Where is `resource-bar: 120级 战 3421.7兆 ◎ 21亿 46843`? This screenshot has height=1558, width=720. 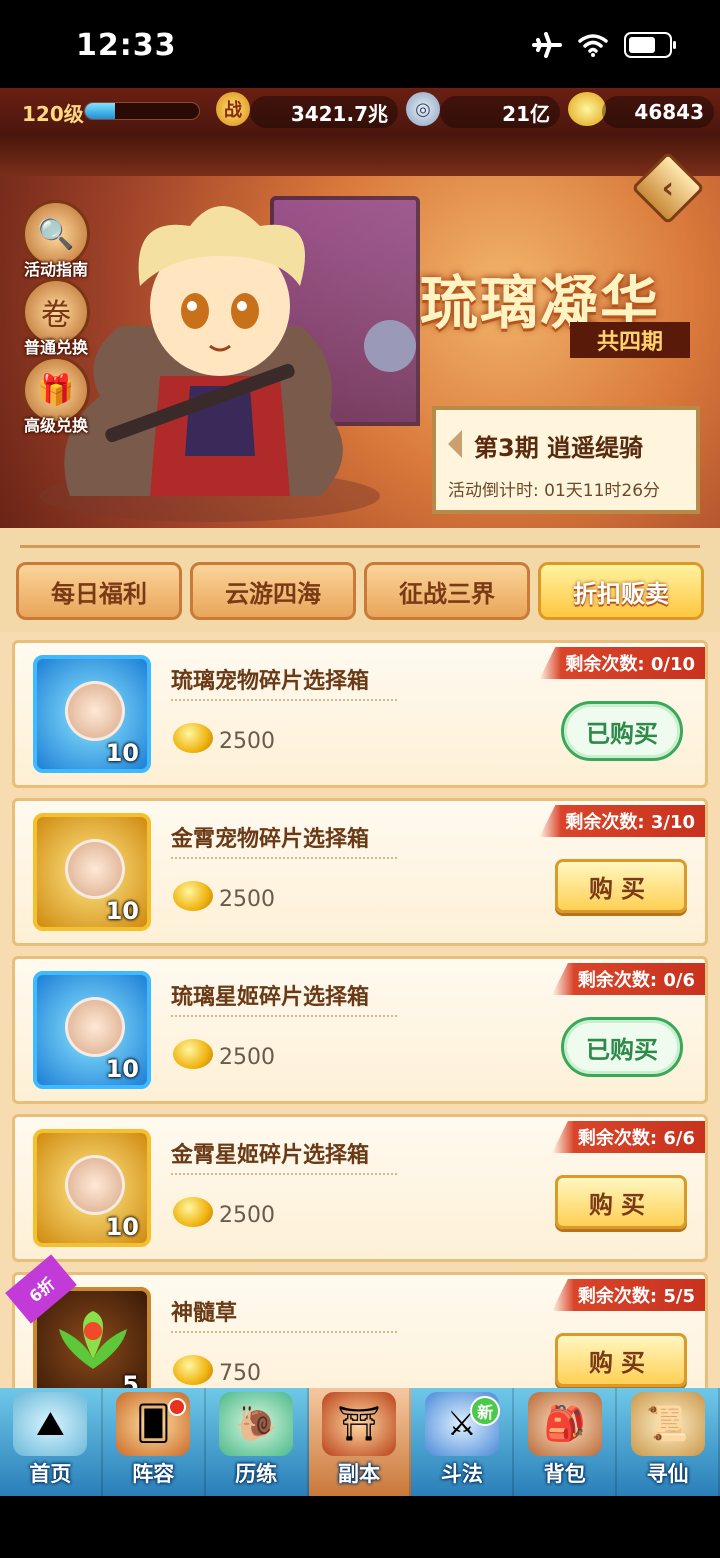
resource-bar: 120级 战 3421.7兆 ◎ 21亿 46843 is located at coordinates (360, 112).